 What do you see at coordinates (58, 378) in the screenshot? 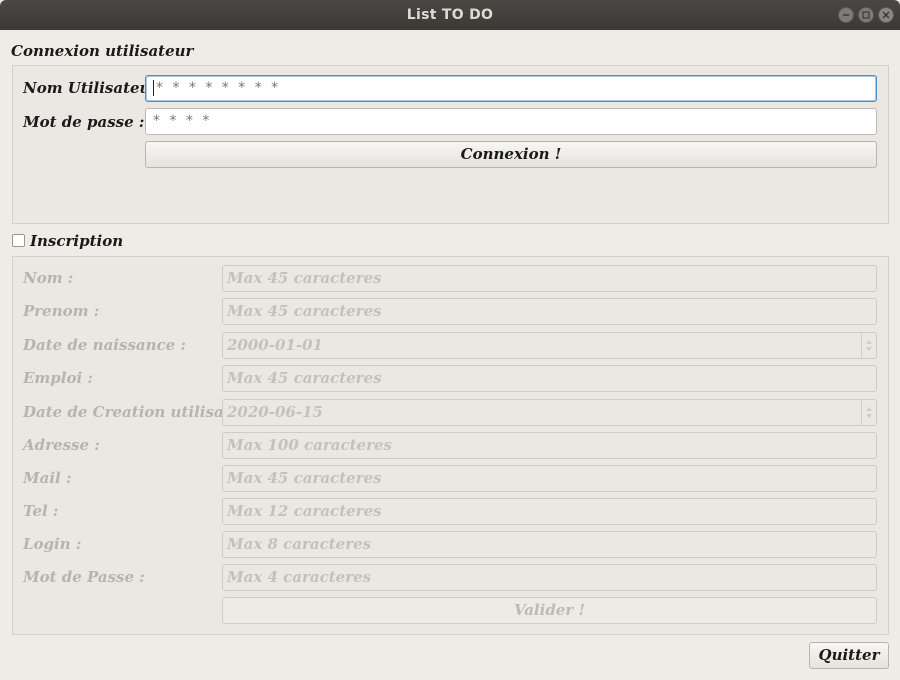
I see `emploi-label: Emploi :` at bounding box center [58, 378].